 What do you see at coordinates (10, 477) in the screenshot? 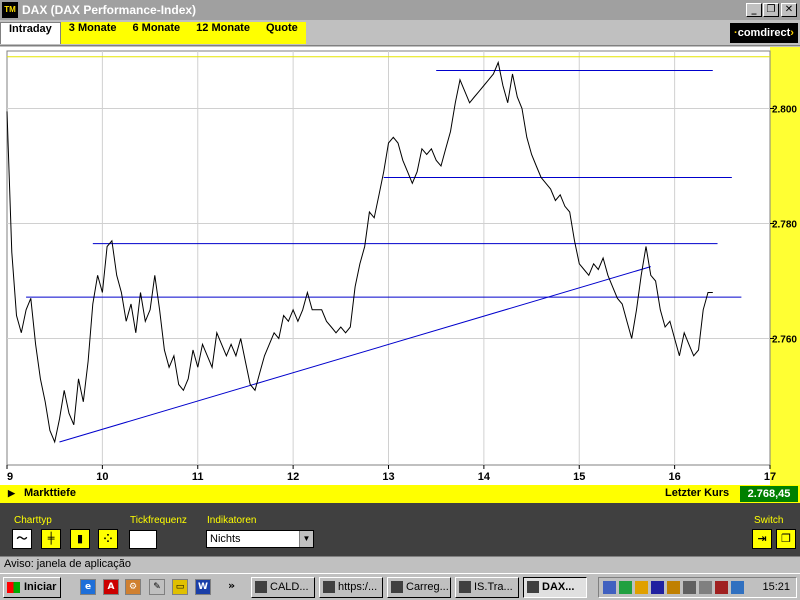
I see `x-tick-label: 9` at bounding box center [10, 477].